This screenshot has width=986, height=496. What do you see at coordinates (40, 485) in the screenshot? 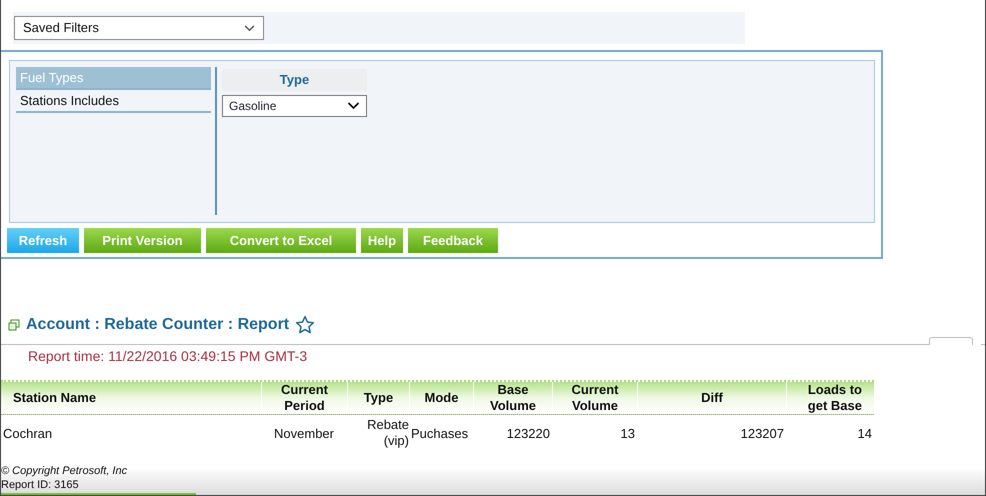
I see `report-id: Report ID: 3165` at bounding box center [40, 485].